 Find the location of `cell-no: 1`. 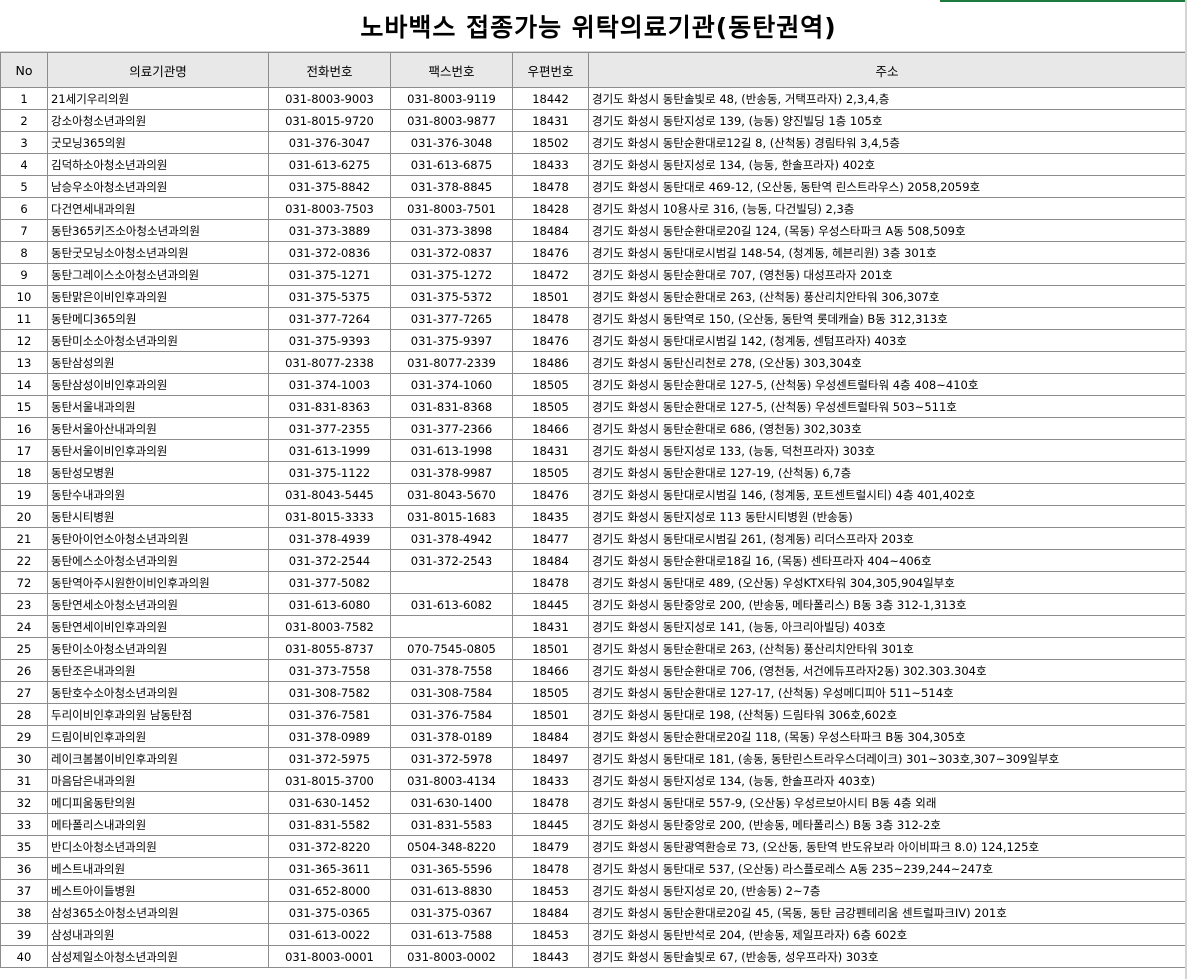

cell-no: 1 is located at coordinates (24, 98).